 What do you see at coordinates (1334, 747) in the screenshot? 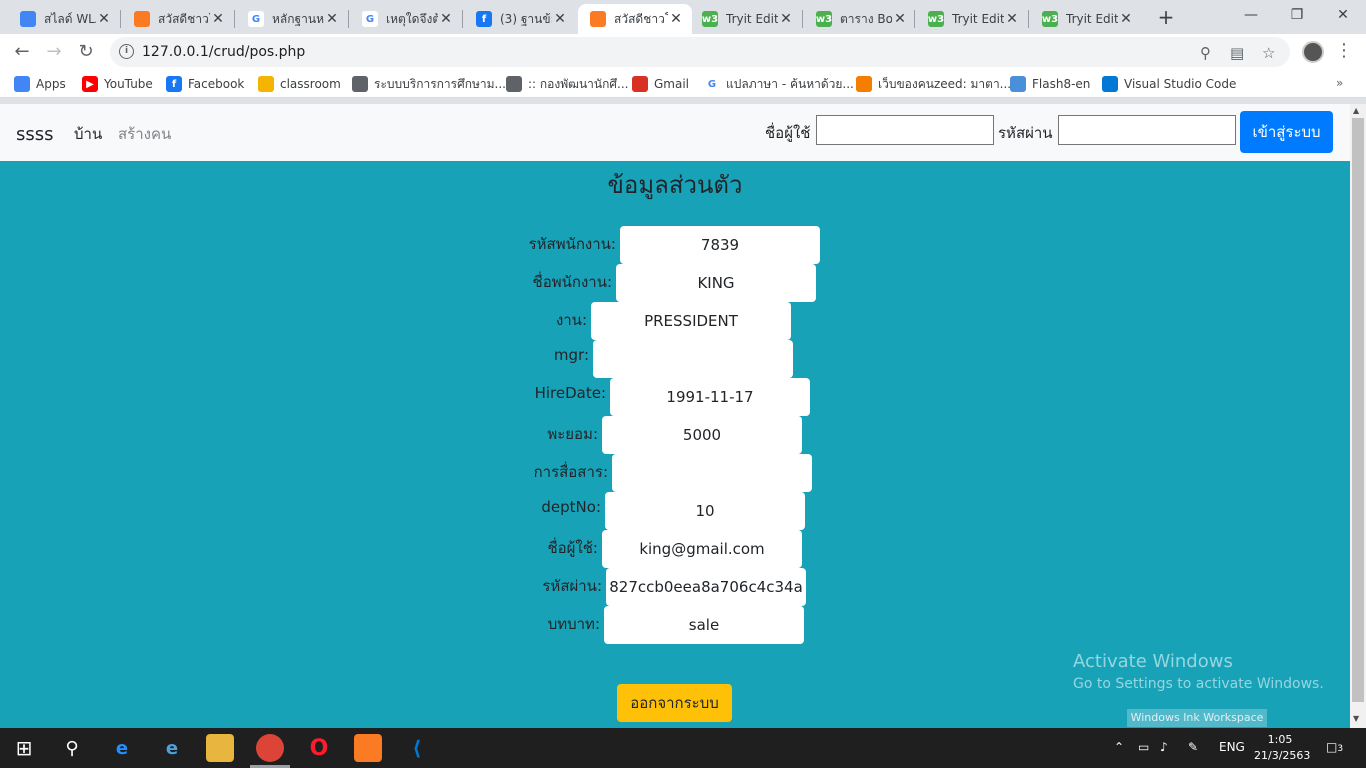
I see `notification-icon: □3` at bounding box center [1334, 747].